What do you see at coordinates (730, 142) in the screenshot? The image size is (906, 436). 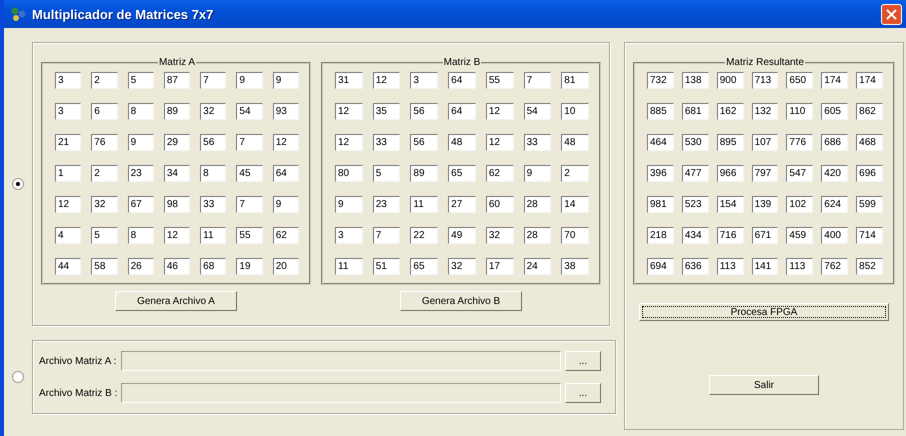 I see `matrix-cell-field: 895` at bounding box center [730, 142].